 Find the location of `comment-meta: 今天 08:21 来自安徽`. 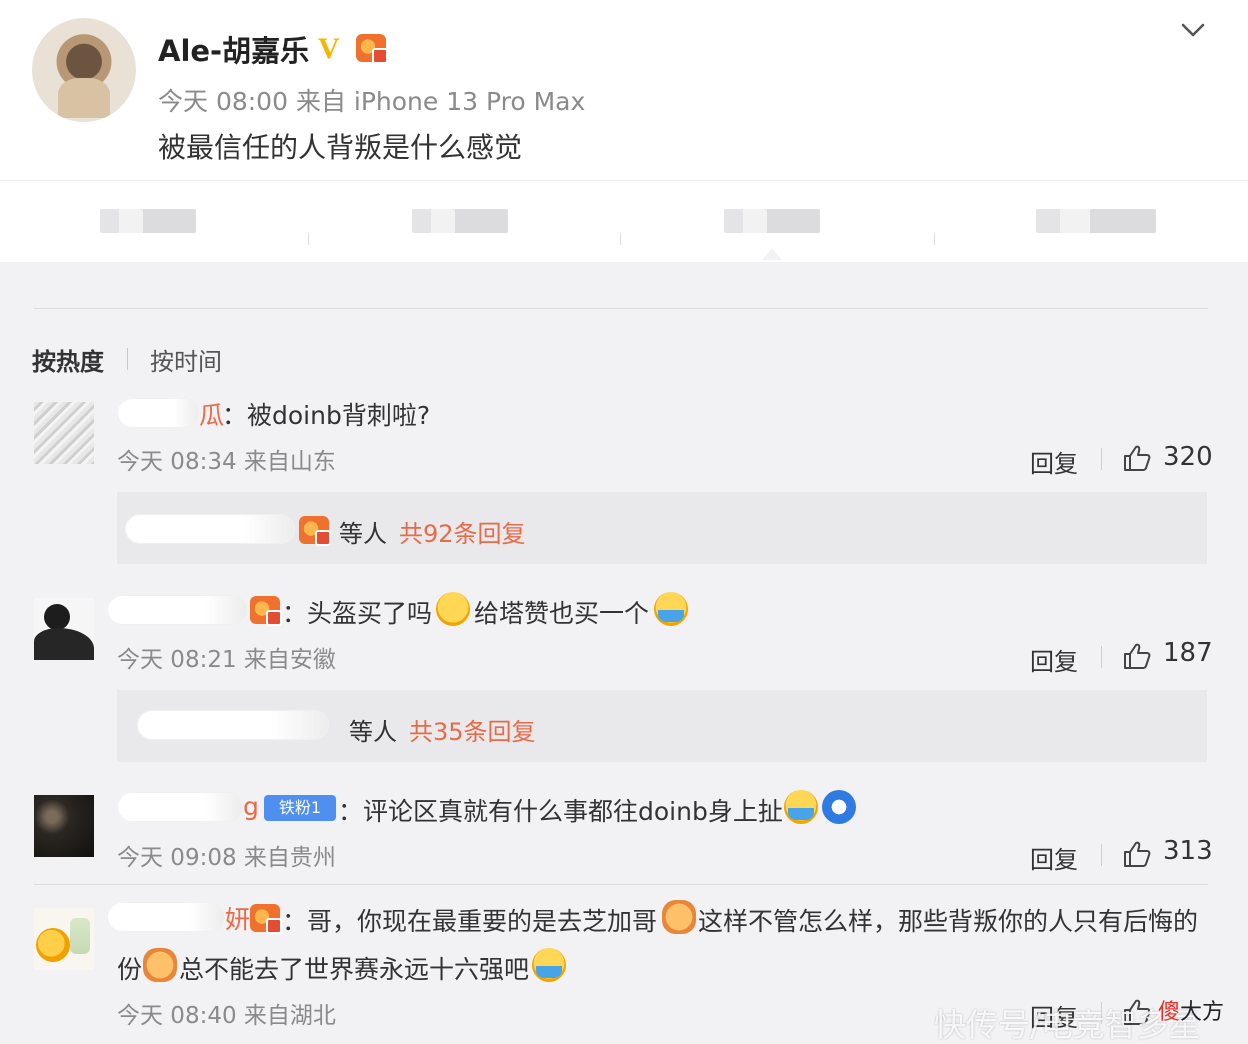

comment-meta: 今天 08:21 来自安徽 is located at coordinates (226, 660).